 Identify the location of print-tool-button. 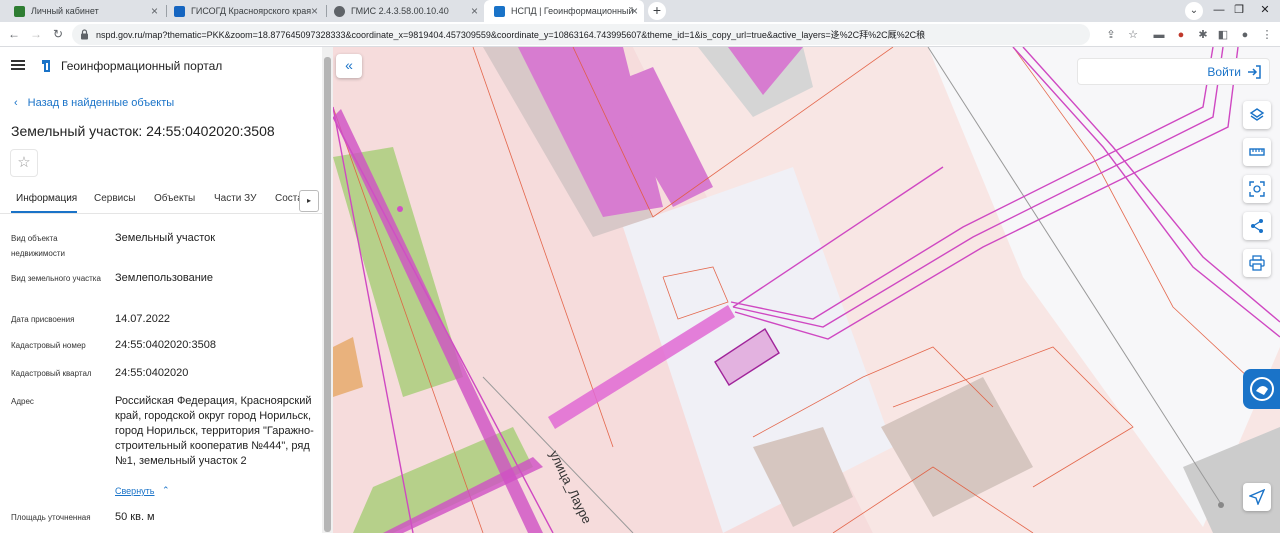
(1257, 263).